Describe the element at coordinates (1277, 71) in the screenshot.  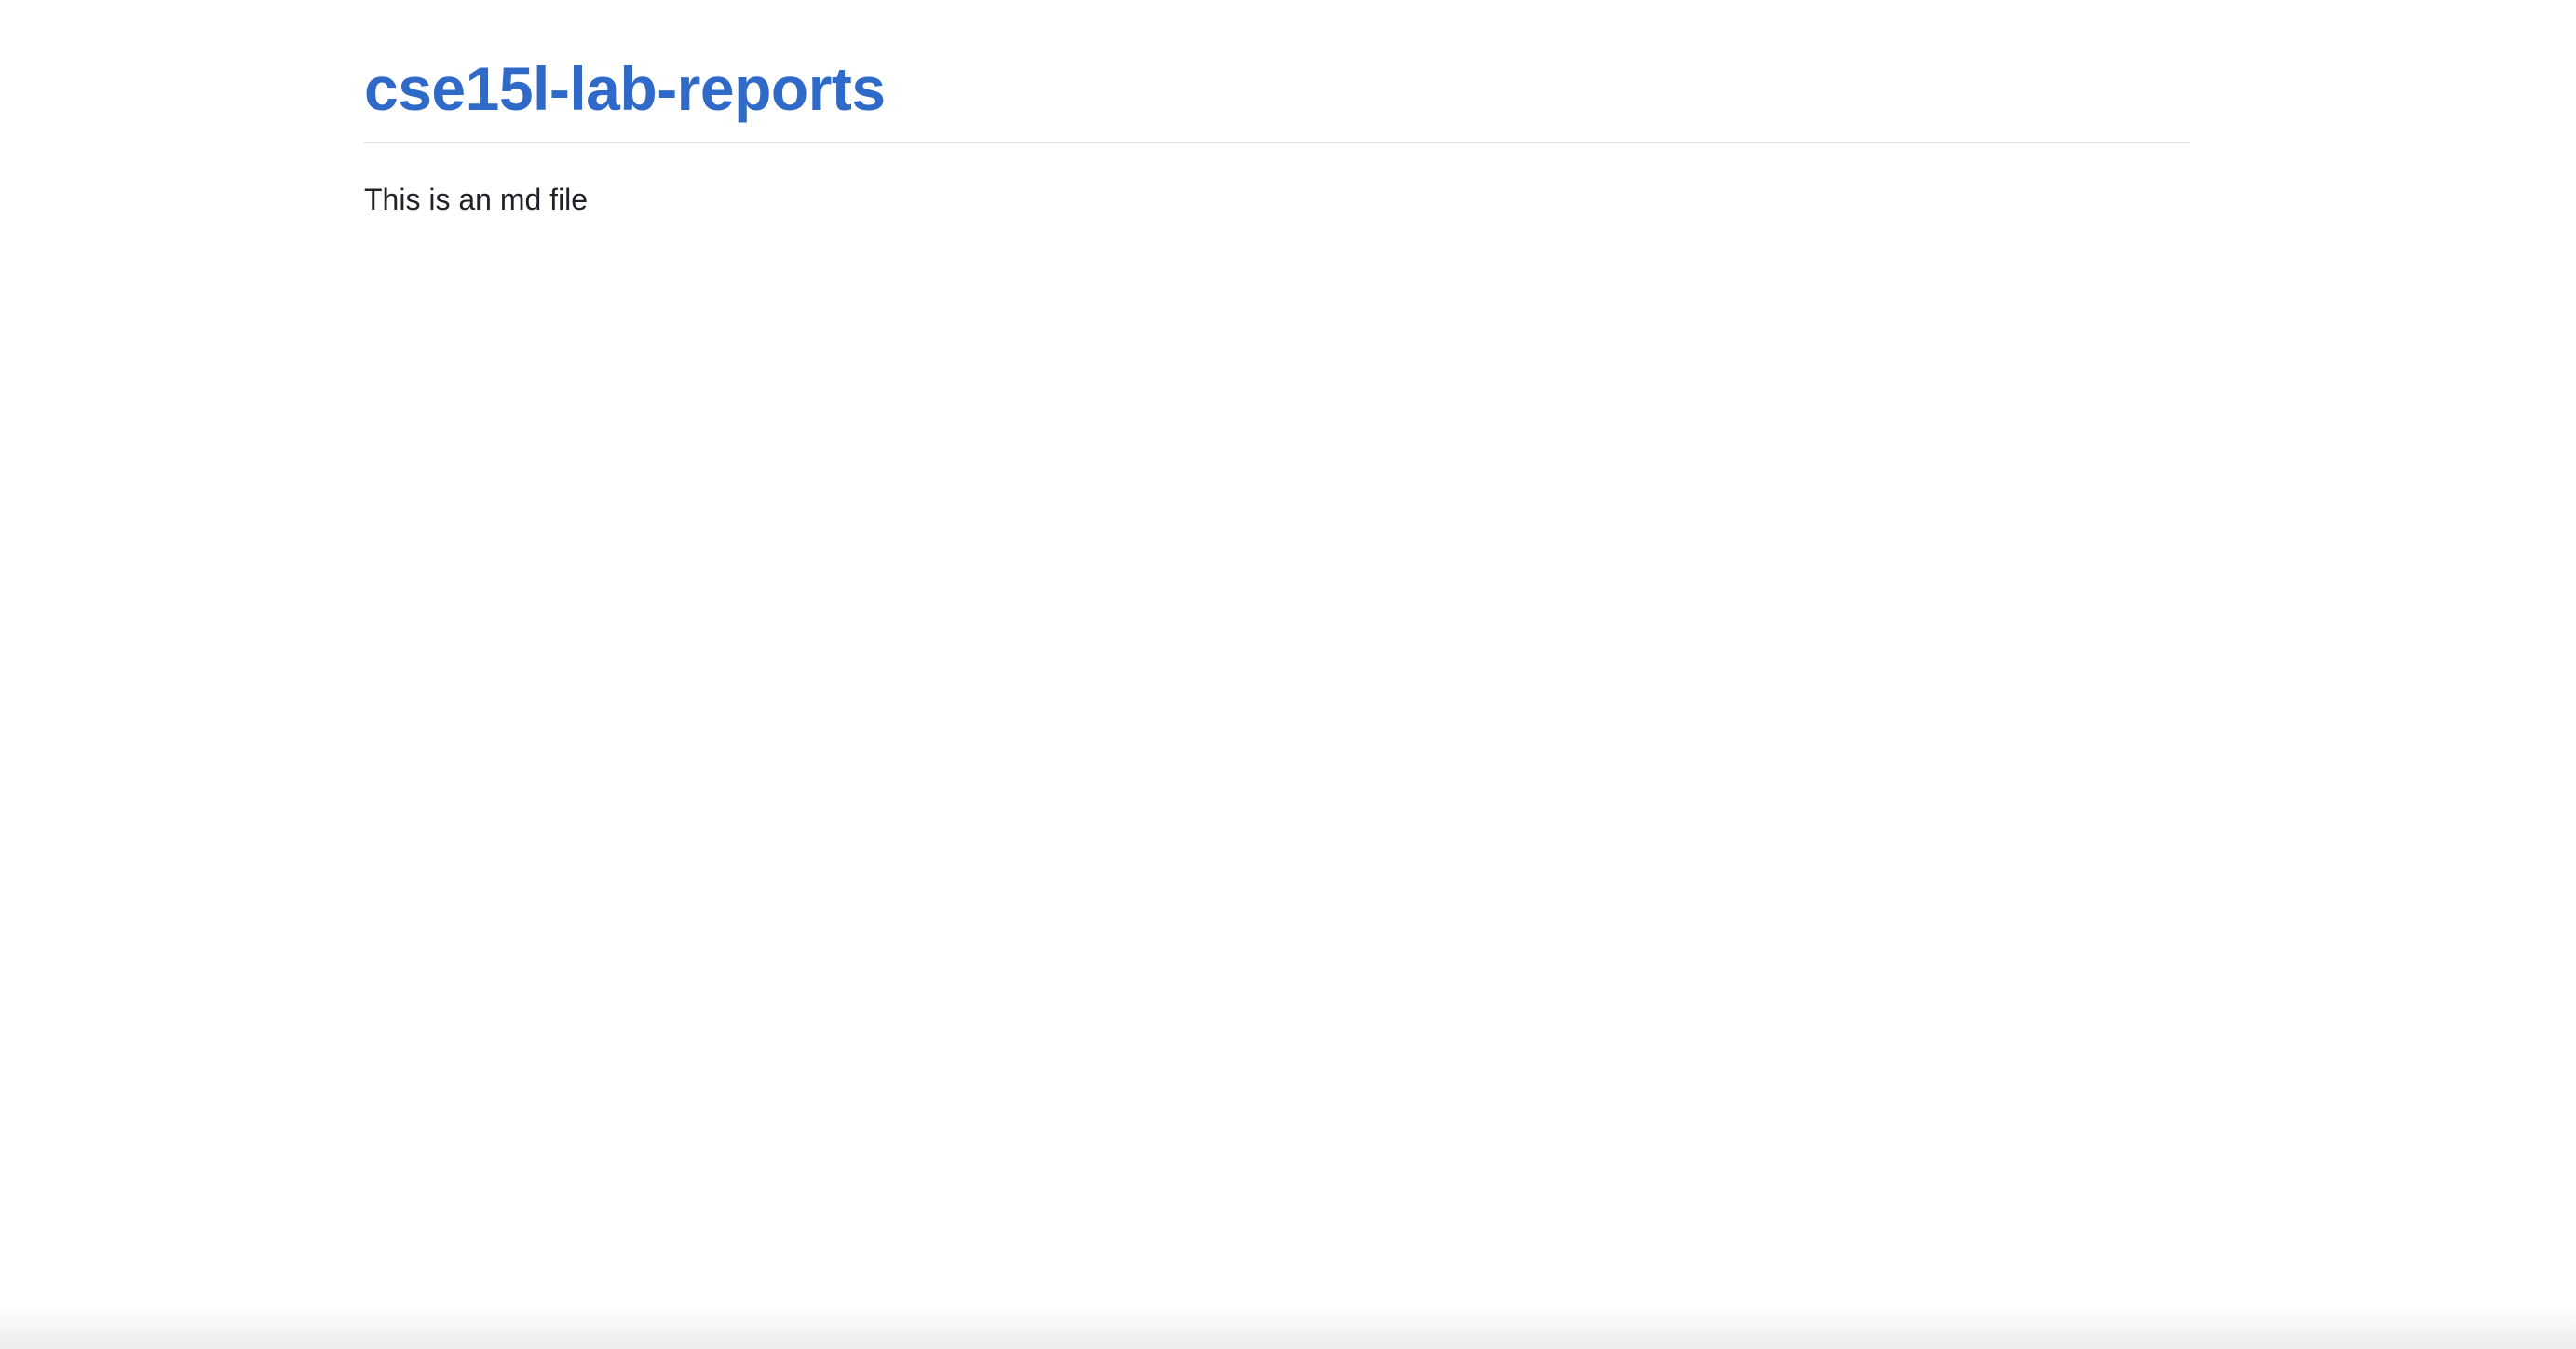
I see `site-header: cse15l-lab-reports` at that location.